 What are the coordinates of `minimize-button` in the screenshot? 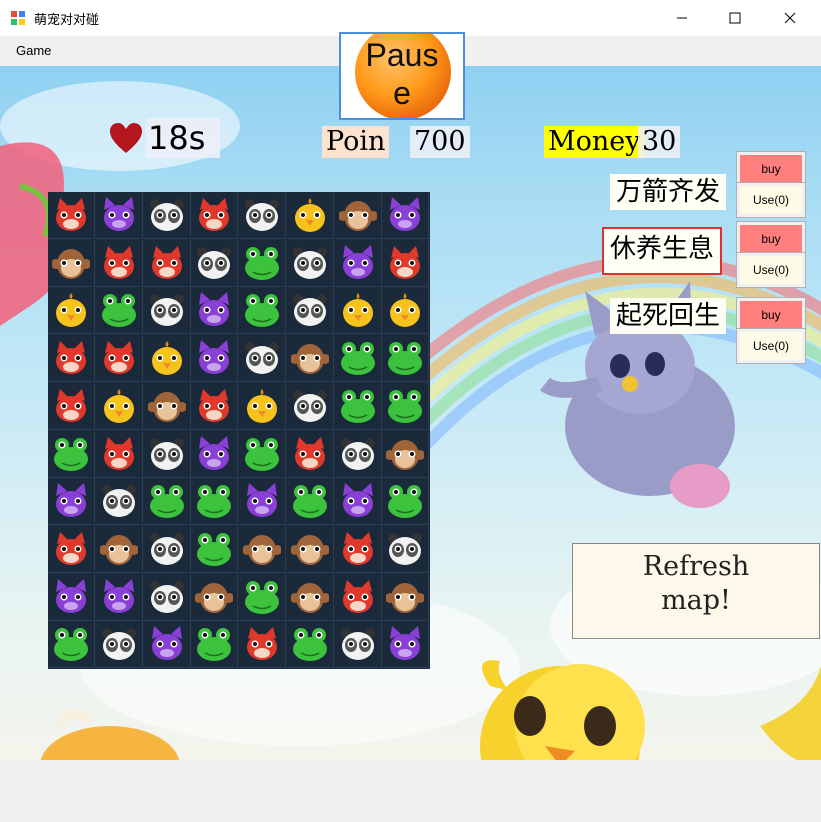 It's located at (682, 18).